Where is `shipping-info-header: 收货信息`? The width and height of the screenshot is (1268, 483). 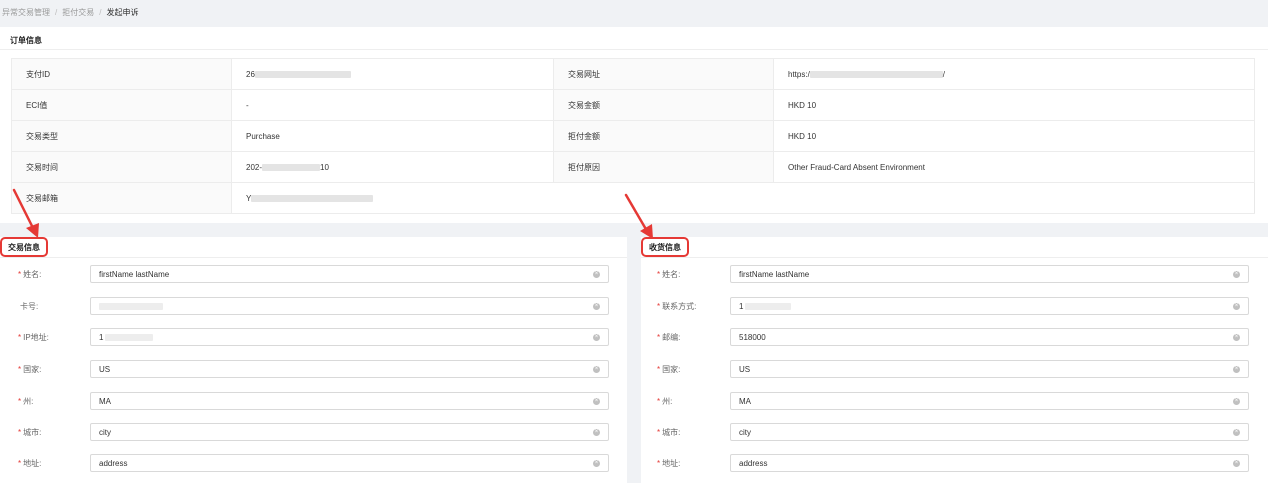 shipping-info-header: 收货信息 is located at coordinates (954, 247).